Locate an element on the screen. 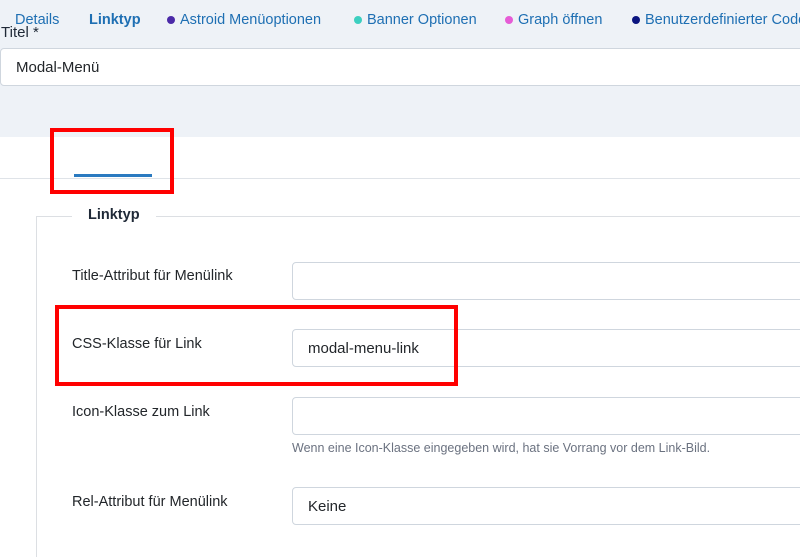 This screenshot has height=557, width=800. fieldset-legend: Linktyp is located at coordinates (114, 215).